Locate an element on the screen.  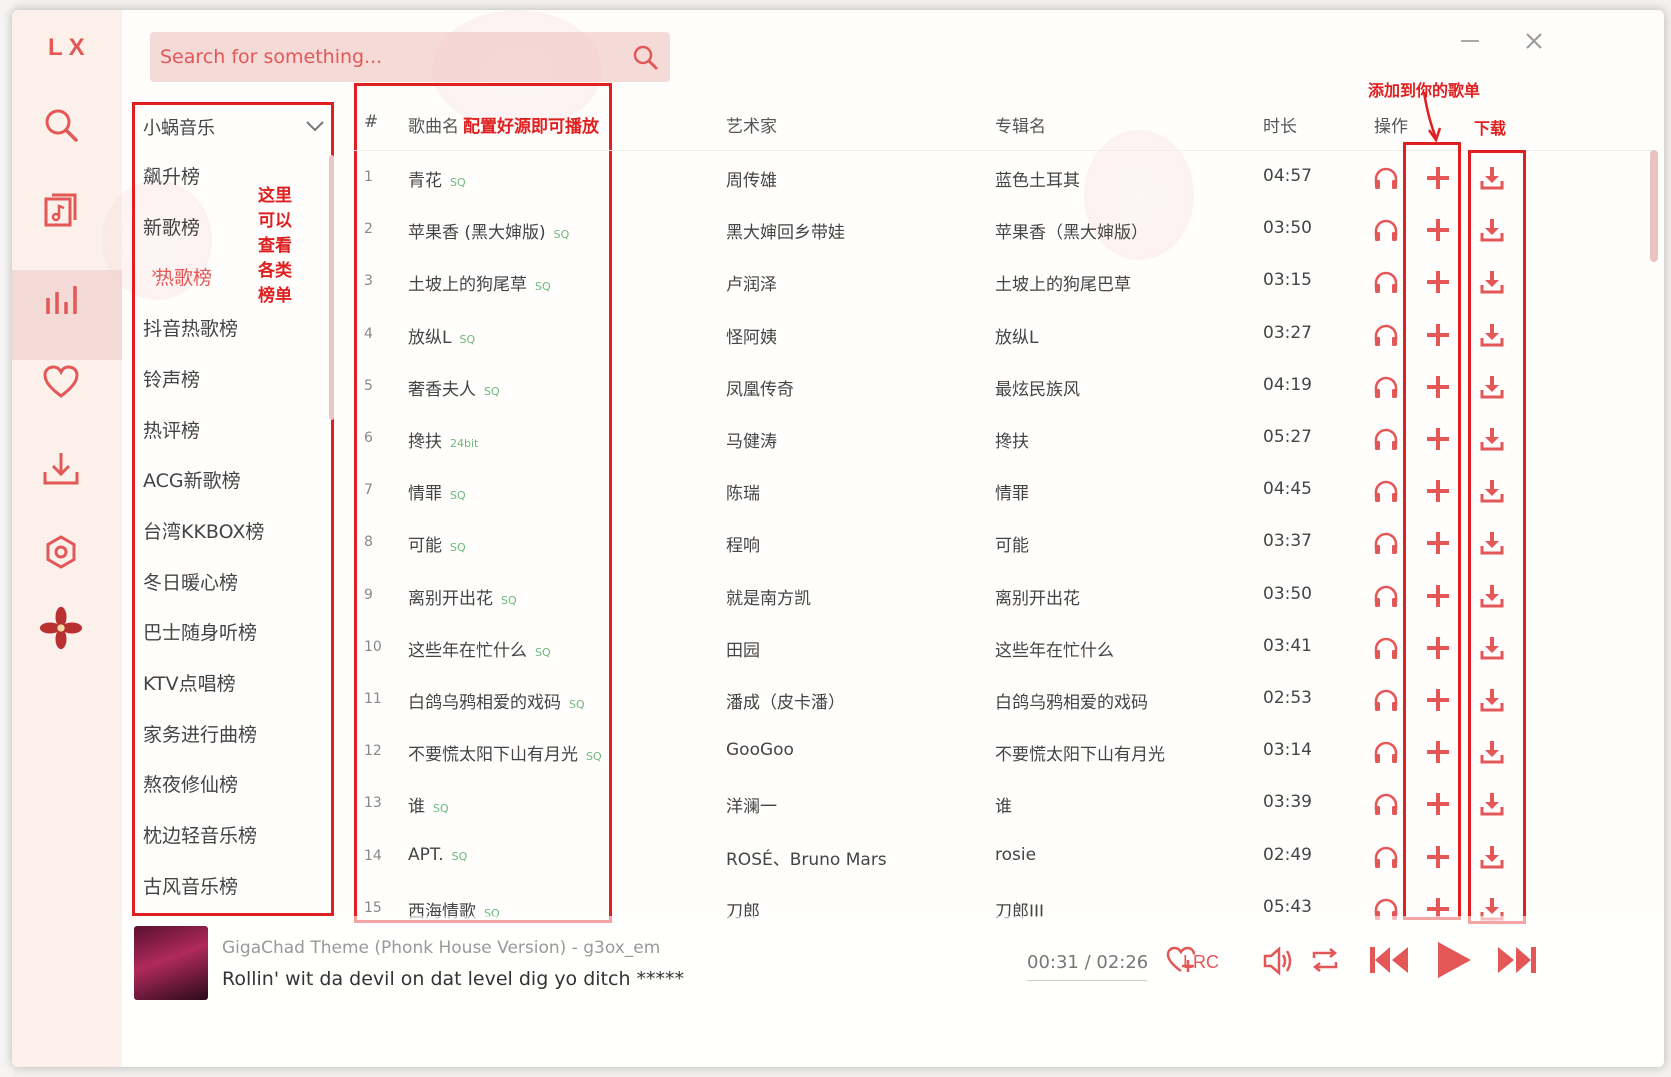
next-track-icon is located at coordinates (1517, 960).